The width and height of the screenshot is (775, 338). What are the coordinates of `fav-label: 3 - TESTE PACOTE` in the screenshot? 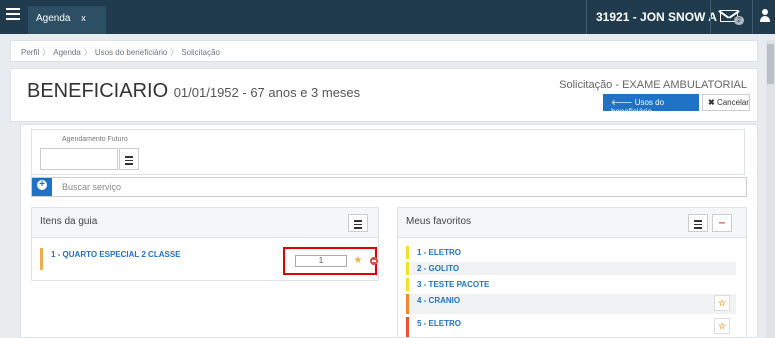 It's located at (453, 284).